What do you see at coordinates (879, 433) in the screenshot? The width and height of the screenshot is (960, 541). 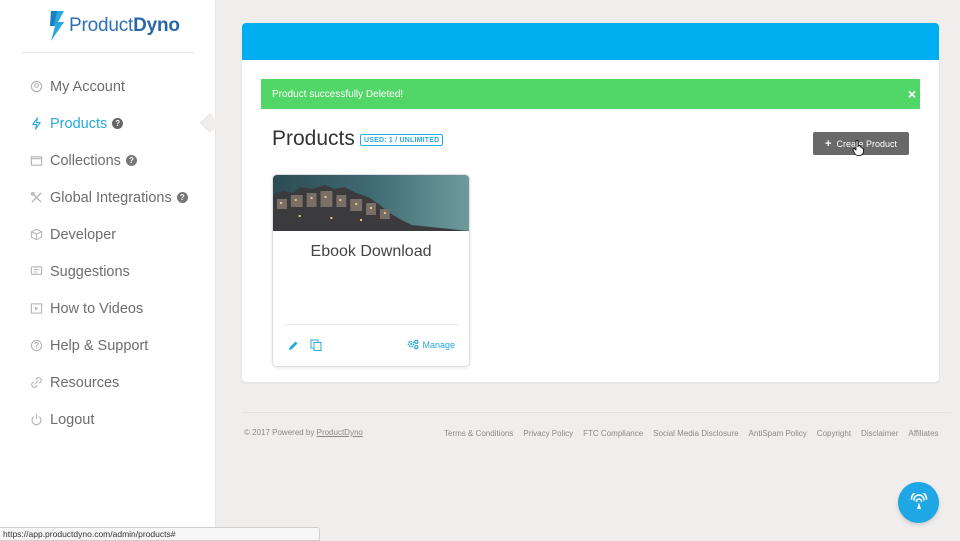 I see `footer-link-disclaimer: Disclaimer` at bounding box center [879, 433].